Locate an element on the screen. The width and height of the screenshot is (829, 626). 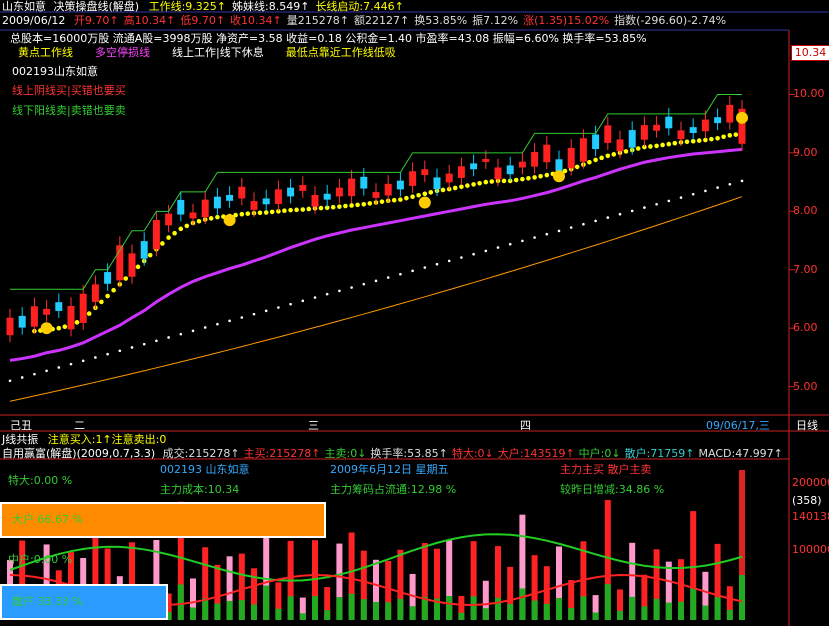
sub-value-6: 中户:0↓ is located at coordinates (599, 453).